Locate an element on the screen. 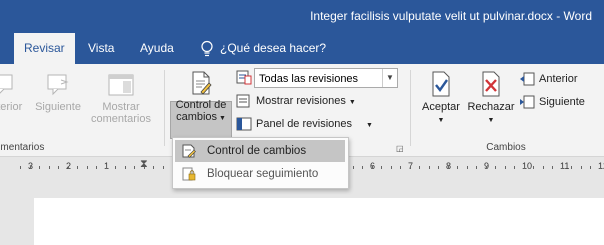 This screenshot has height=245, width=604. lightbulb-icon is located at coordinates (207, 48).